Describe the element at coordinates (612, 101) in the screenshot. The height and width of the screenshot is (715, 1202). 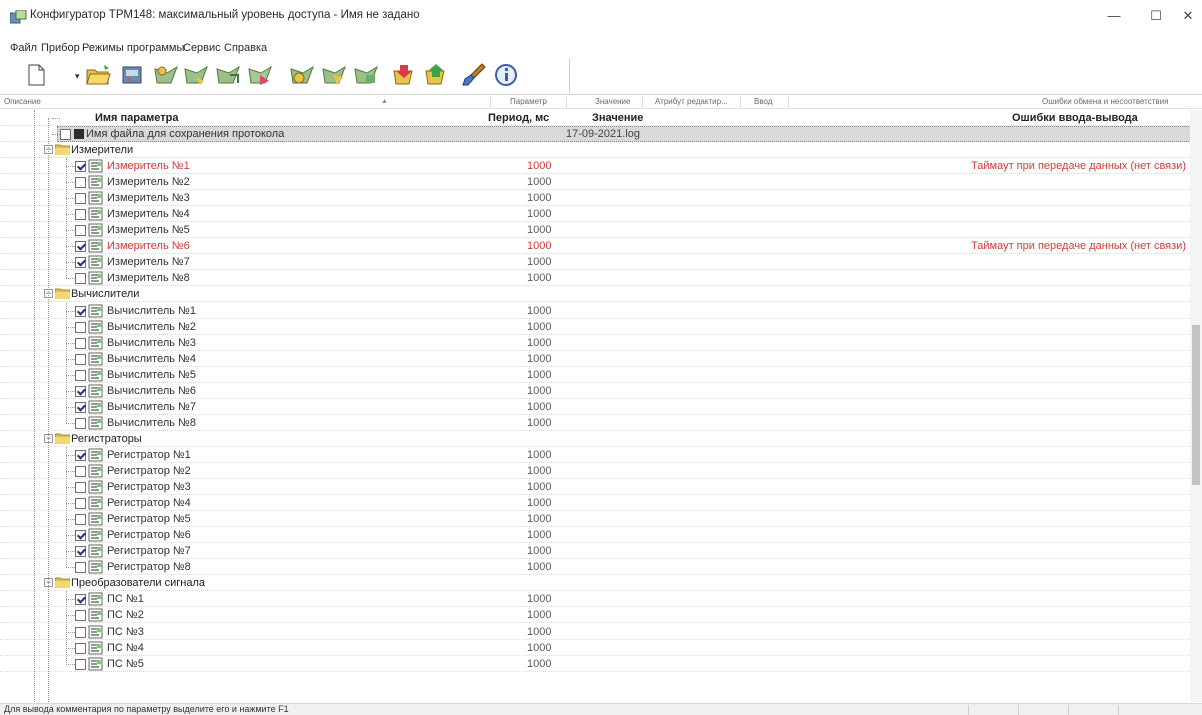
I see `column-value: Значение` at that location.